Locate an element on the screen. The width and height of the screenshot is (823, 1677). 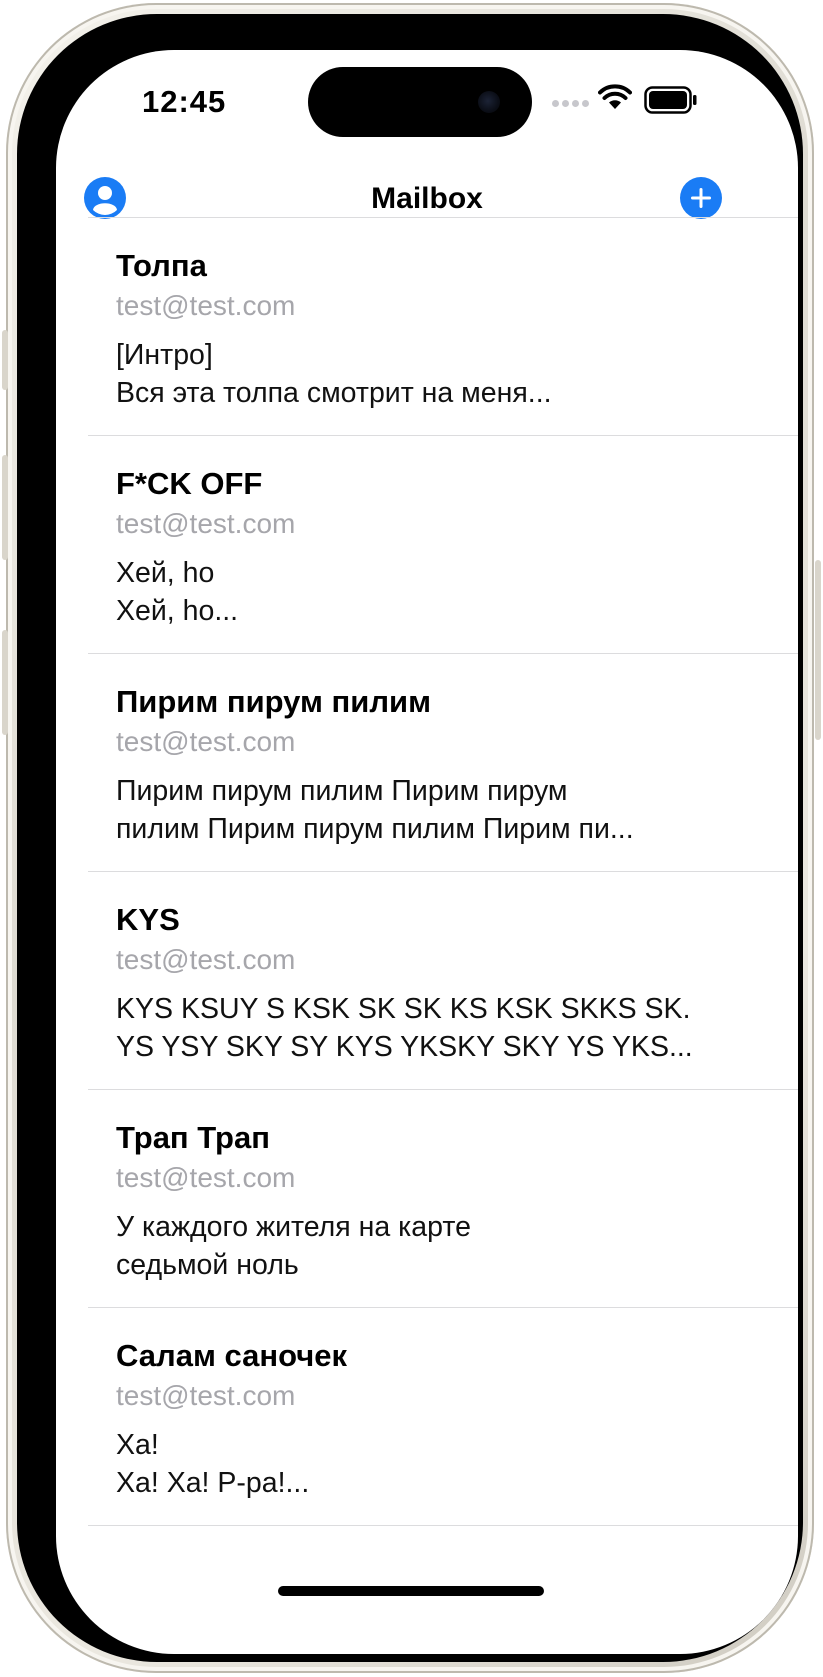
list-item: hello is located at coordinates (443, 1528).